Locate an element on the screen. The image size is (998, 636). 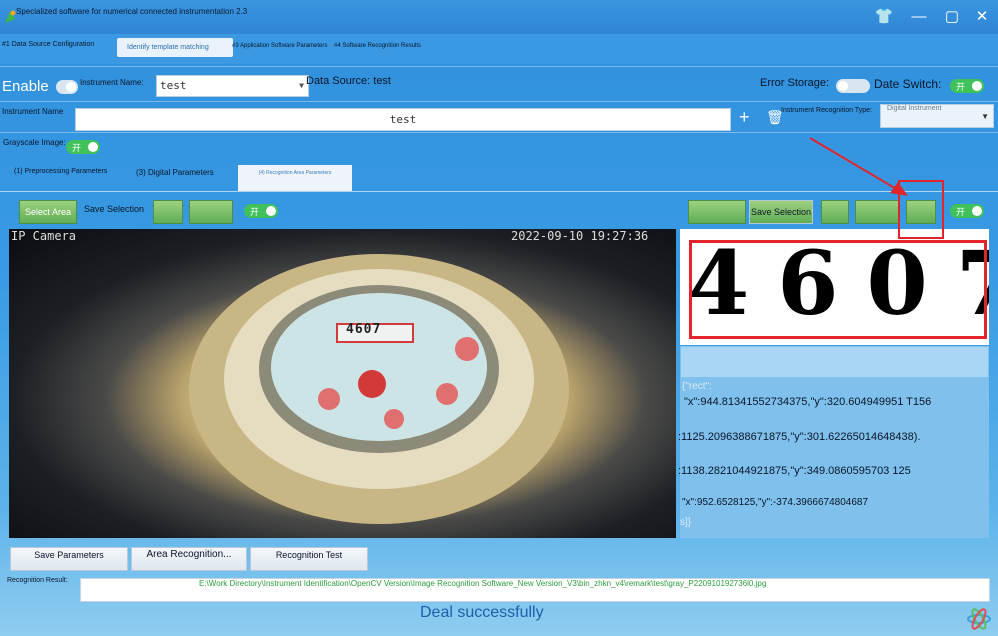
date-switch-toggle: 开 is located at coordinates (967, 86).